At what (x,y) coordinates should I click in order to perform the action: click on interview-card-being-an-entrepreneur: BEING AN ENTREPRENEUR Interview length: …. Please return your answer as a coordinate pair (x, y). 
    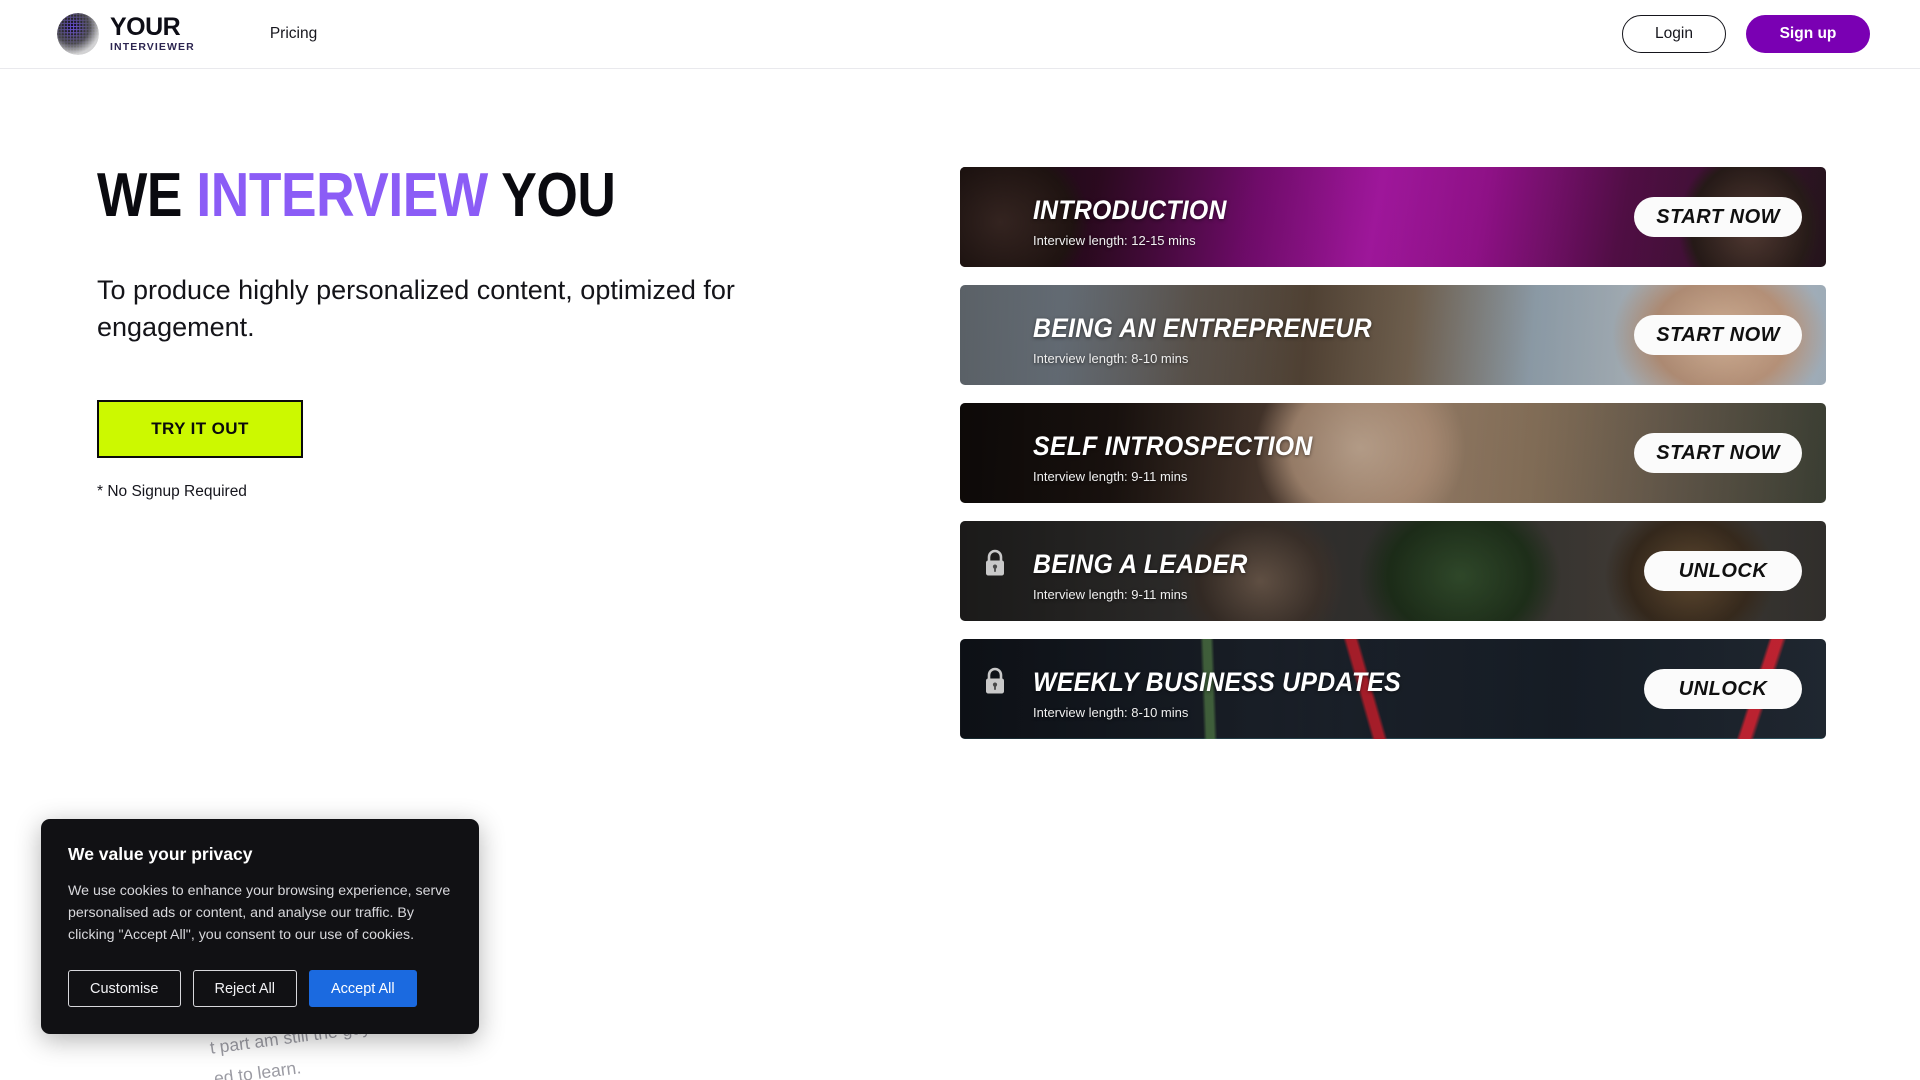
    Looking at the image, I should click on (1393, 335).